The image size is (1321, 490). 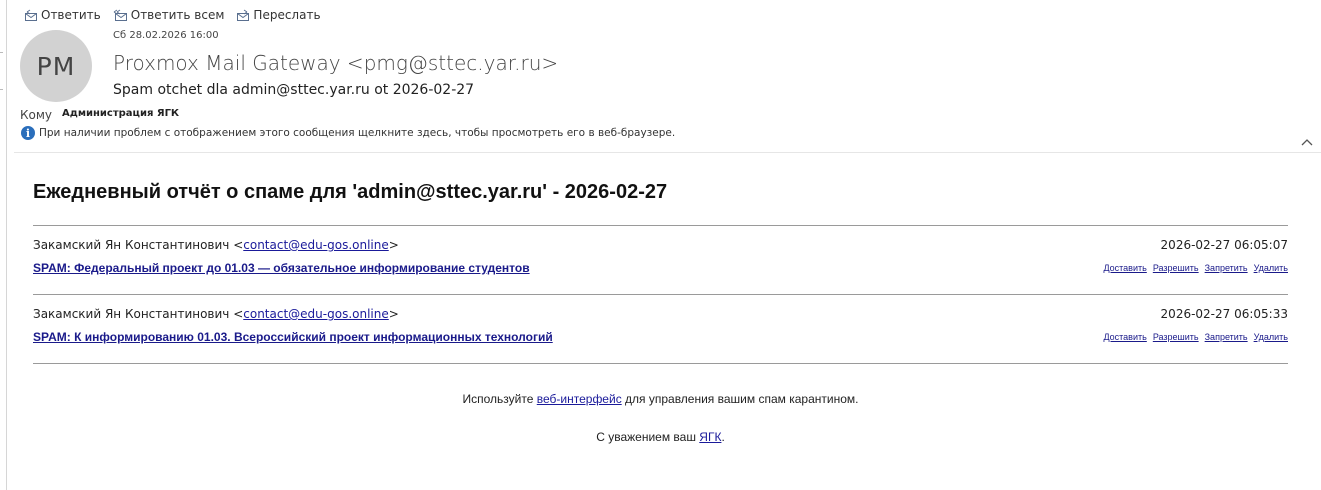 What do you see at coordinates (648, 437) in the screenshot?
I see `regards-prefix: С уважением ваш` at bounding box center [648, 437].